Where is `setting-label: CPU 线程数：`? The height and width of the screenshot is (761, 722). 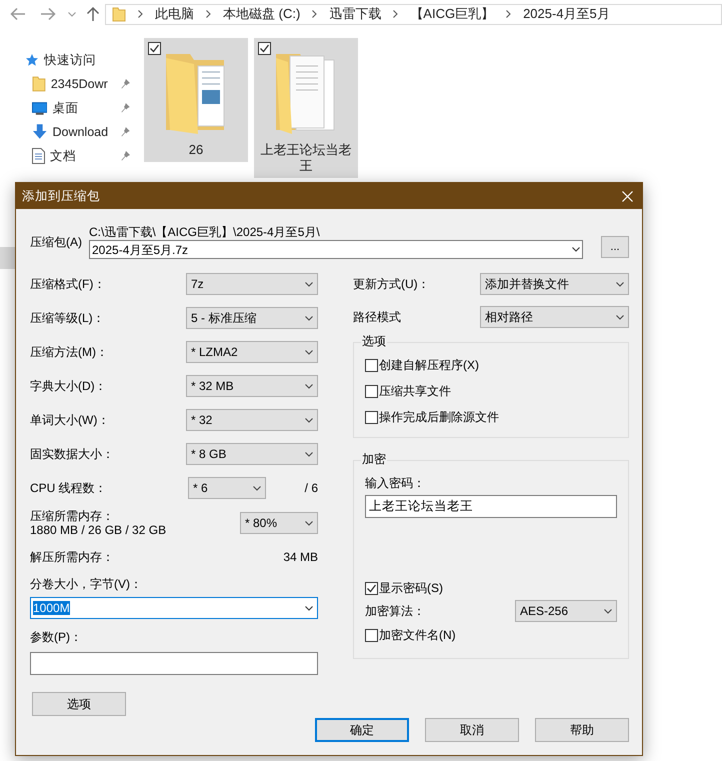 setting-label: CPU 线程数： is located at coordinates (69, 488).